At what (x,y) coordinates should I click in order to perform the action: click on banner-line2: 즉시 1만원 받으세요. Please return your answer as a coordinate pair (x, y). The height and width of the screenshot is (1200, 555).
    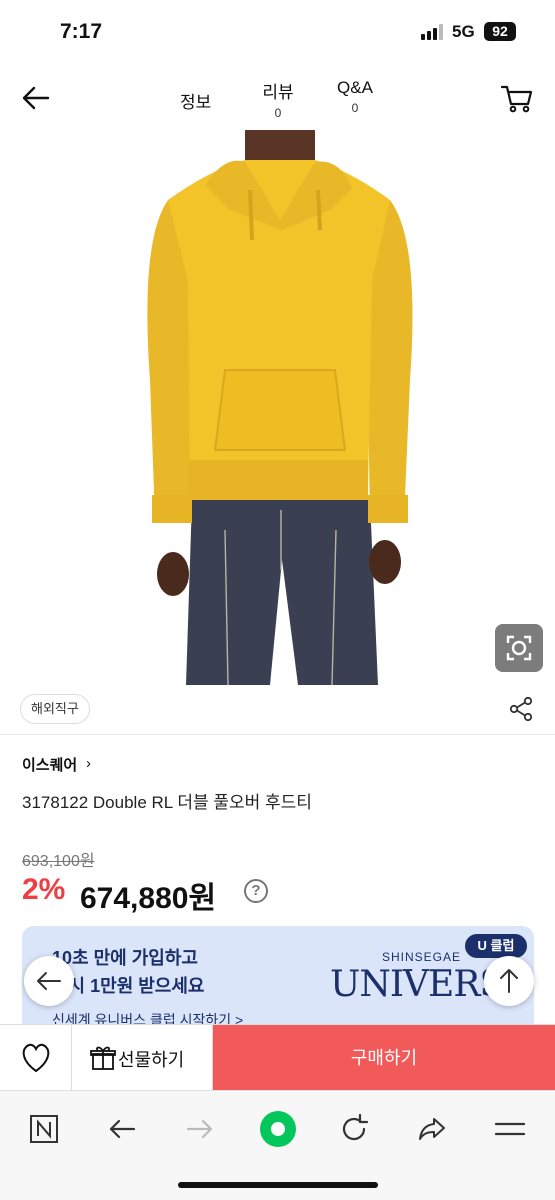
    Looking at the image, I should click on (128, 986).